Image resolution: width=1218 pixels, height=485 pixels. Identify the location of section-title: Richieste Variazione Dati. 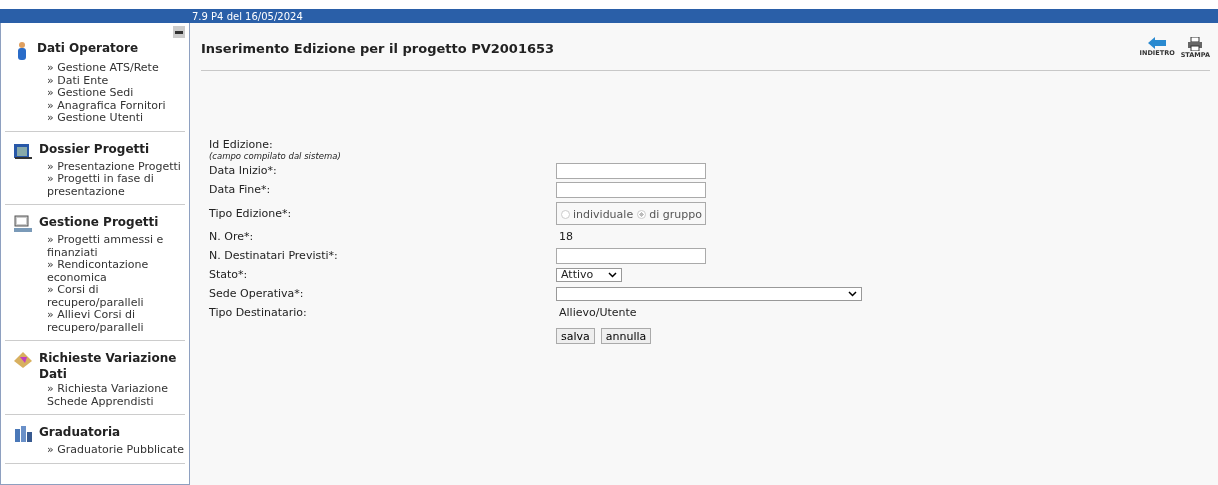
(108, 366).